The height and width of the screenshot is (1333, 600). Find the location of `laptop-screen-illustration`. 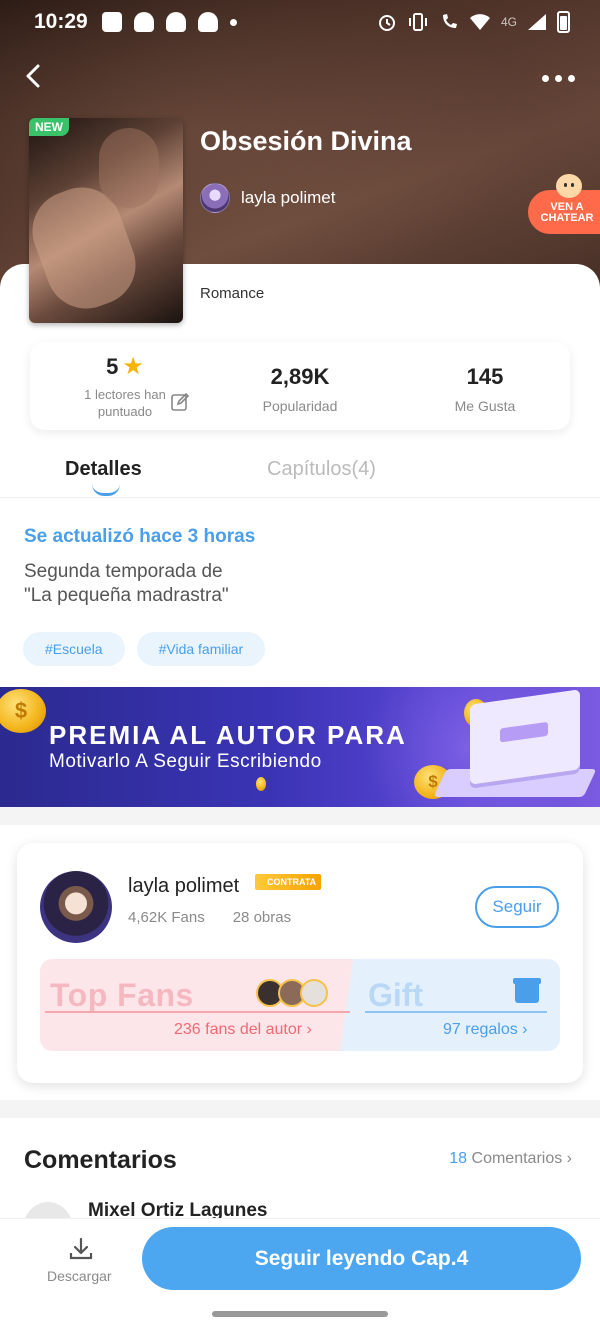

laptop-screen-illustration is located at coordinates (525, 737).